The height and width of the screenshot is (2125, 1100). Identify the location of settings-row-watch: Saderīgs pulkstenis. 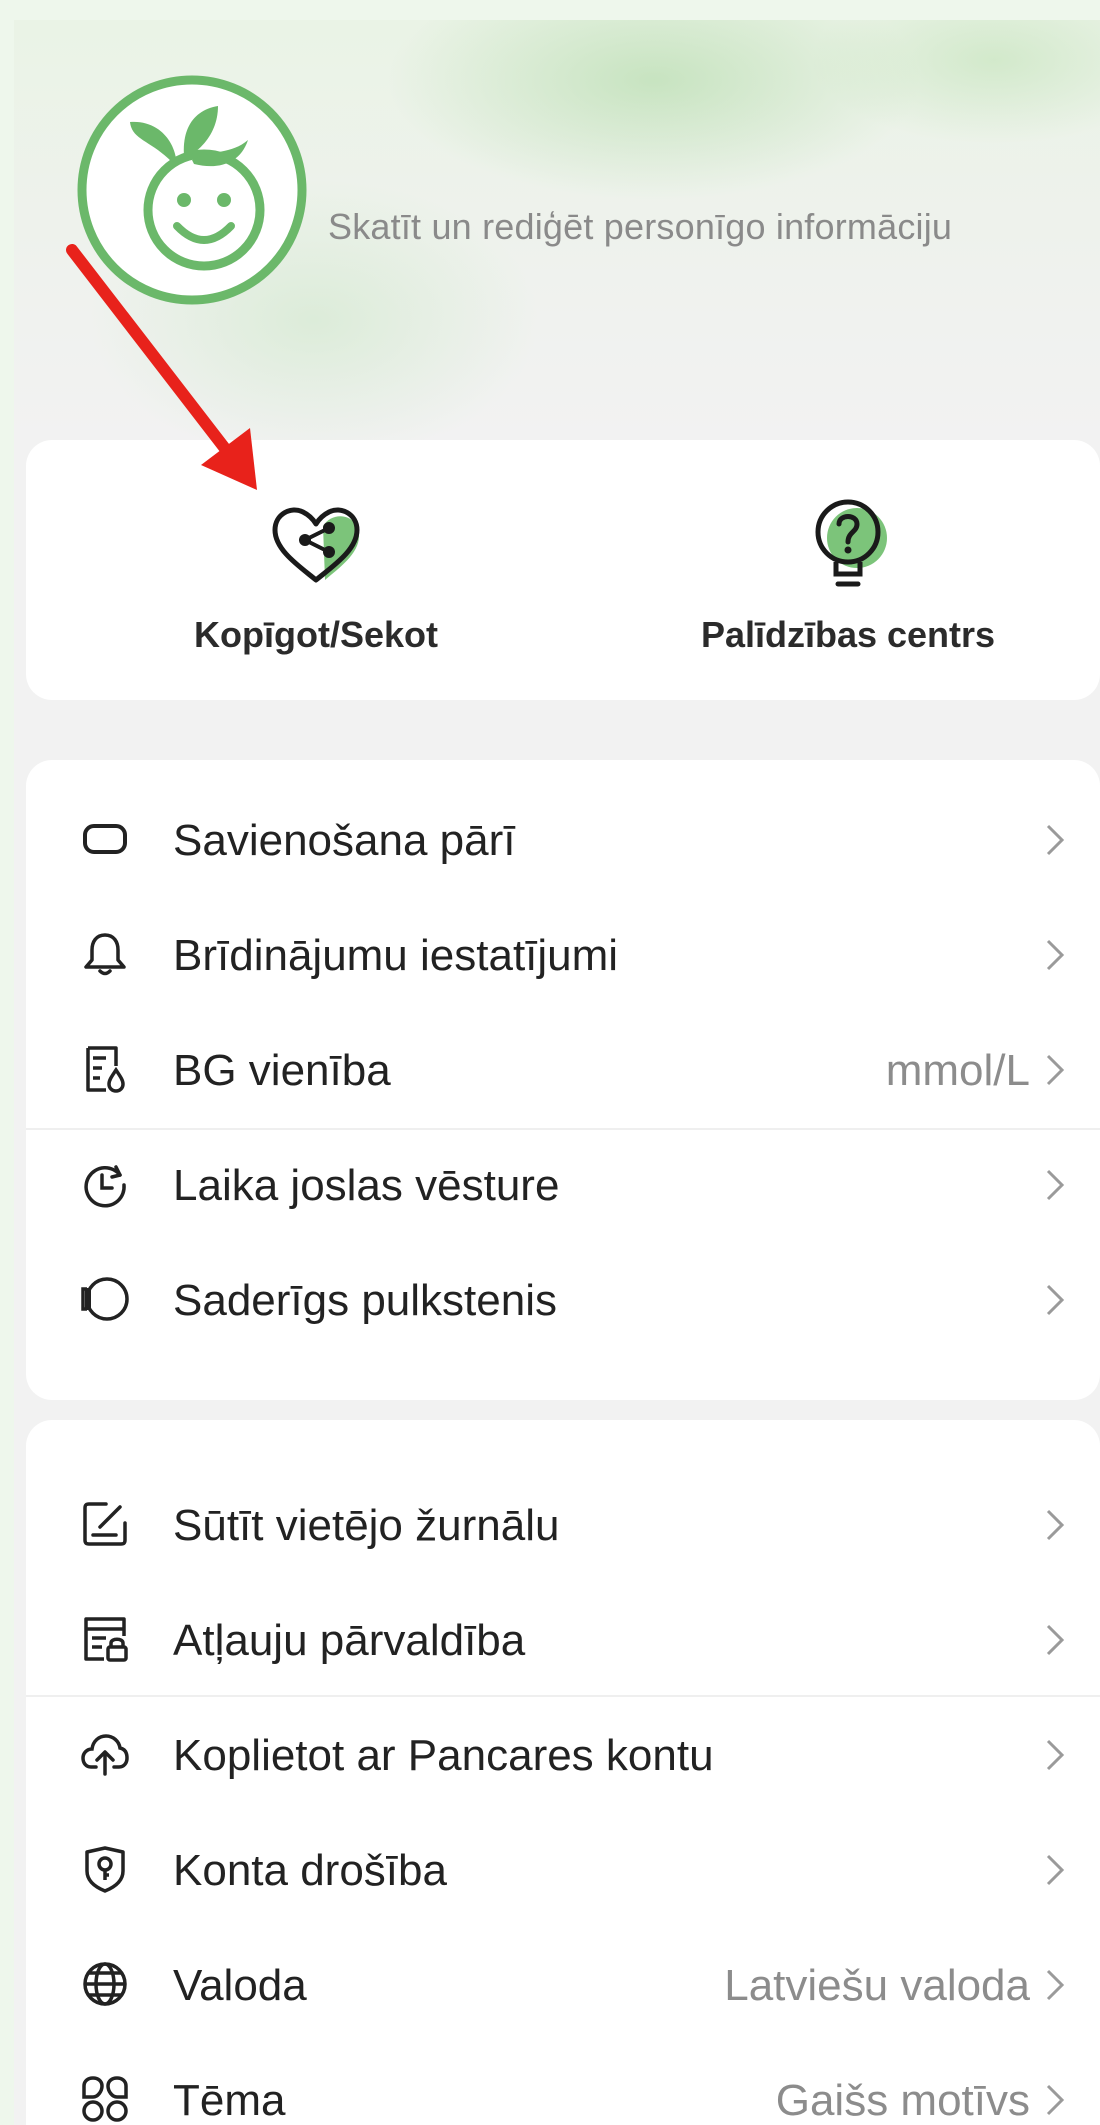
(563, 1297).